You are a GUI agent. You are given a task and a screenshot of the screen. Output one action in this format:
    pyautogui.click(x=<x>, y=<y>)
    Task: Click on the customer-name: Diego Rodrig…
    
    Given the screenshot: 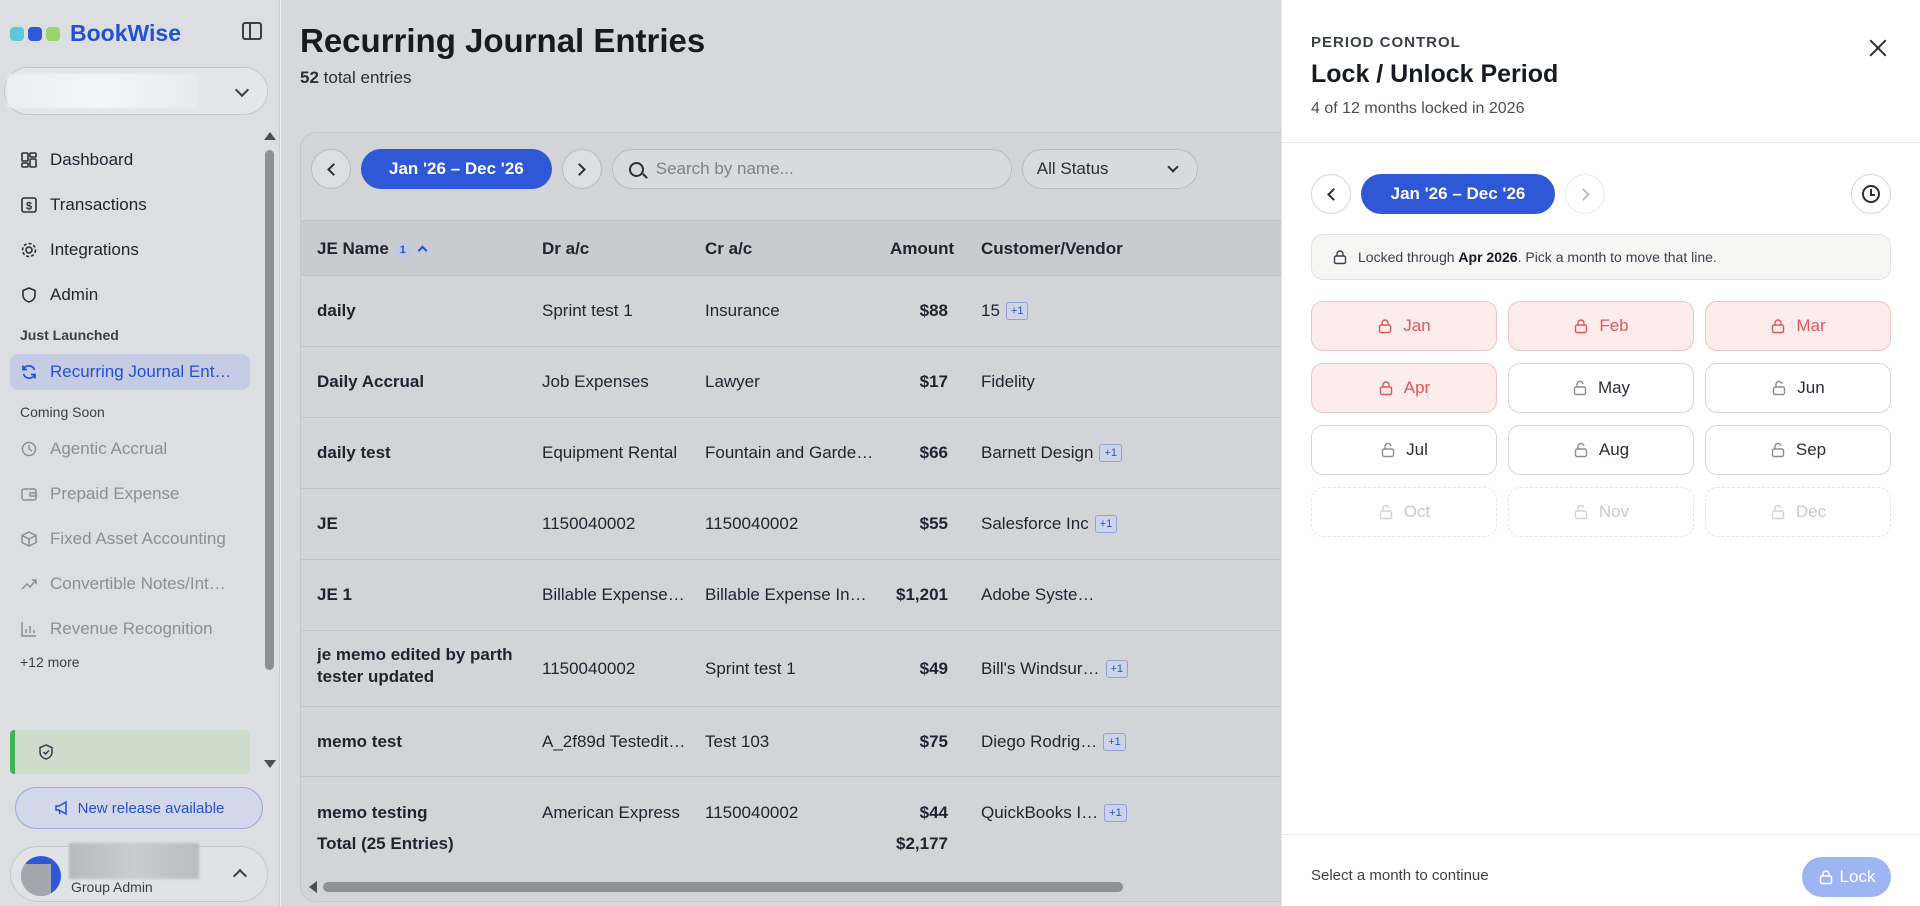 What is the action you would take?
    pyautogui.click(x=1039, y=741)
    